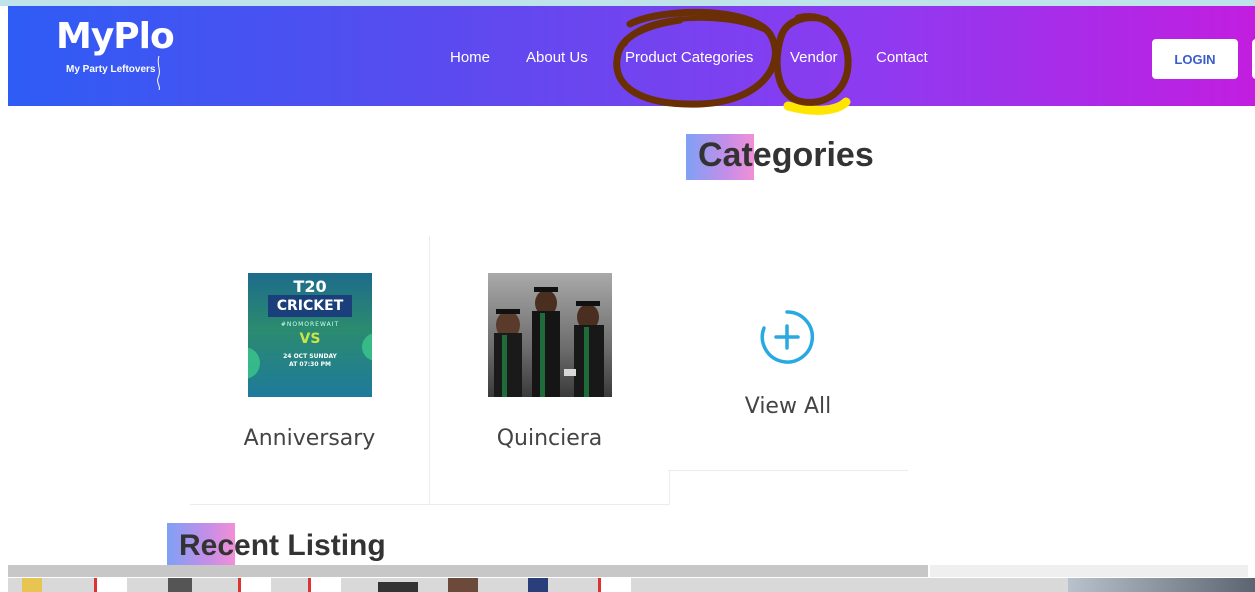 Image resolution: width=1255 pixels, height=592 pixels. I want to click on nav-product-categories: Product Categories, so click(689, 57).